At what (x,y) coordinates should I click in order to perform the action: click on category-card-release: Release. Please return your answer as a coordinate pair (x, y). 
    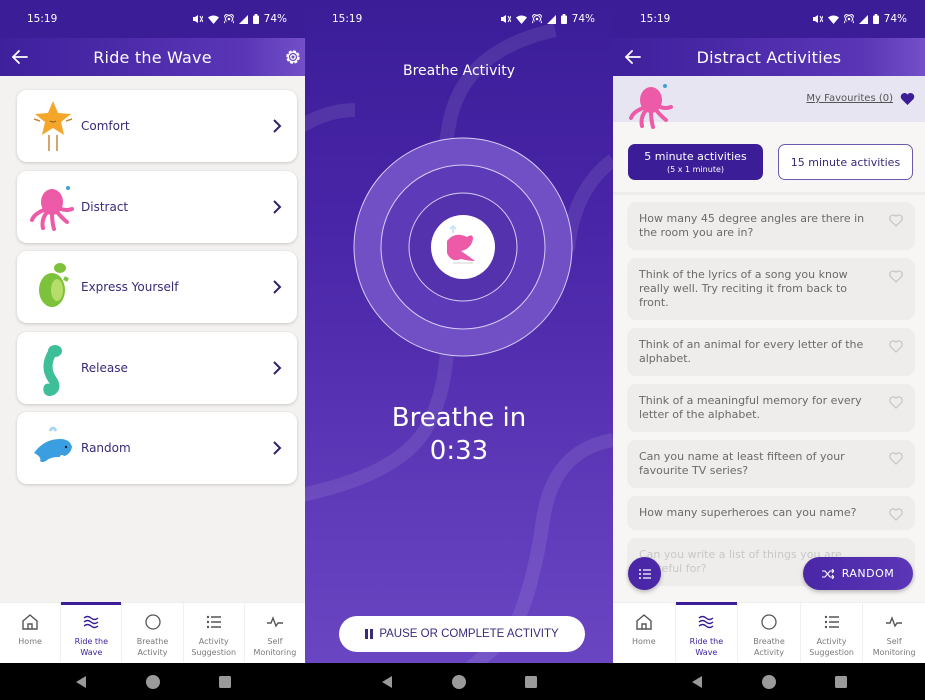
    Looking at the image, I should click on (157, 367).